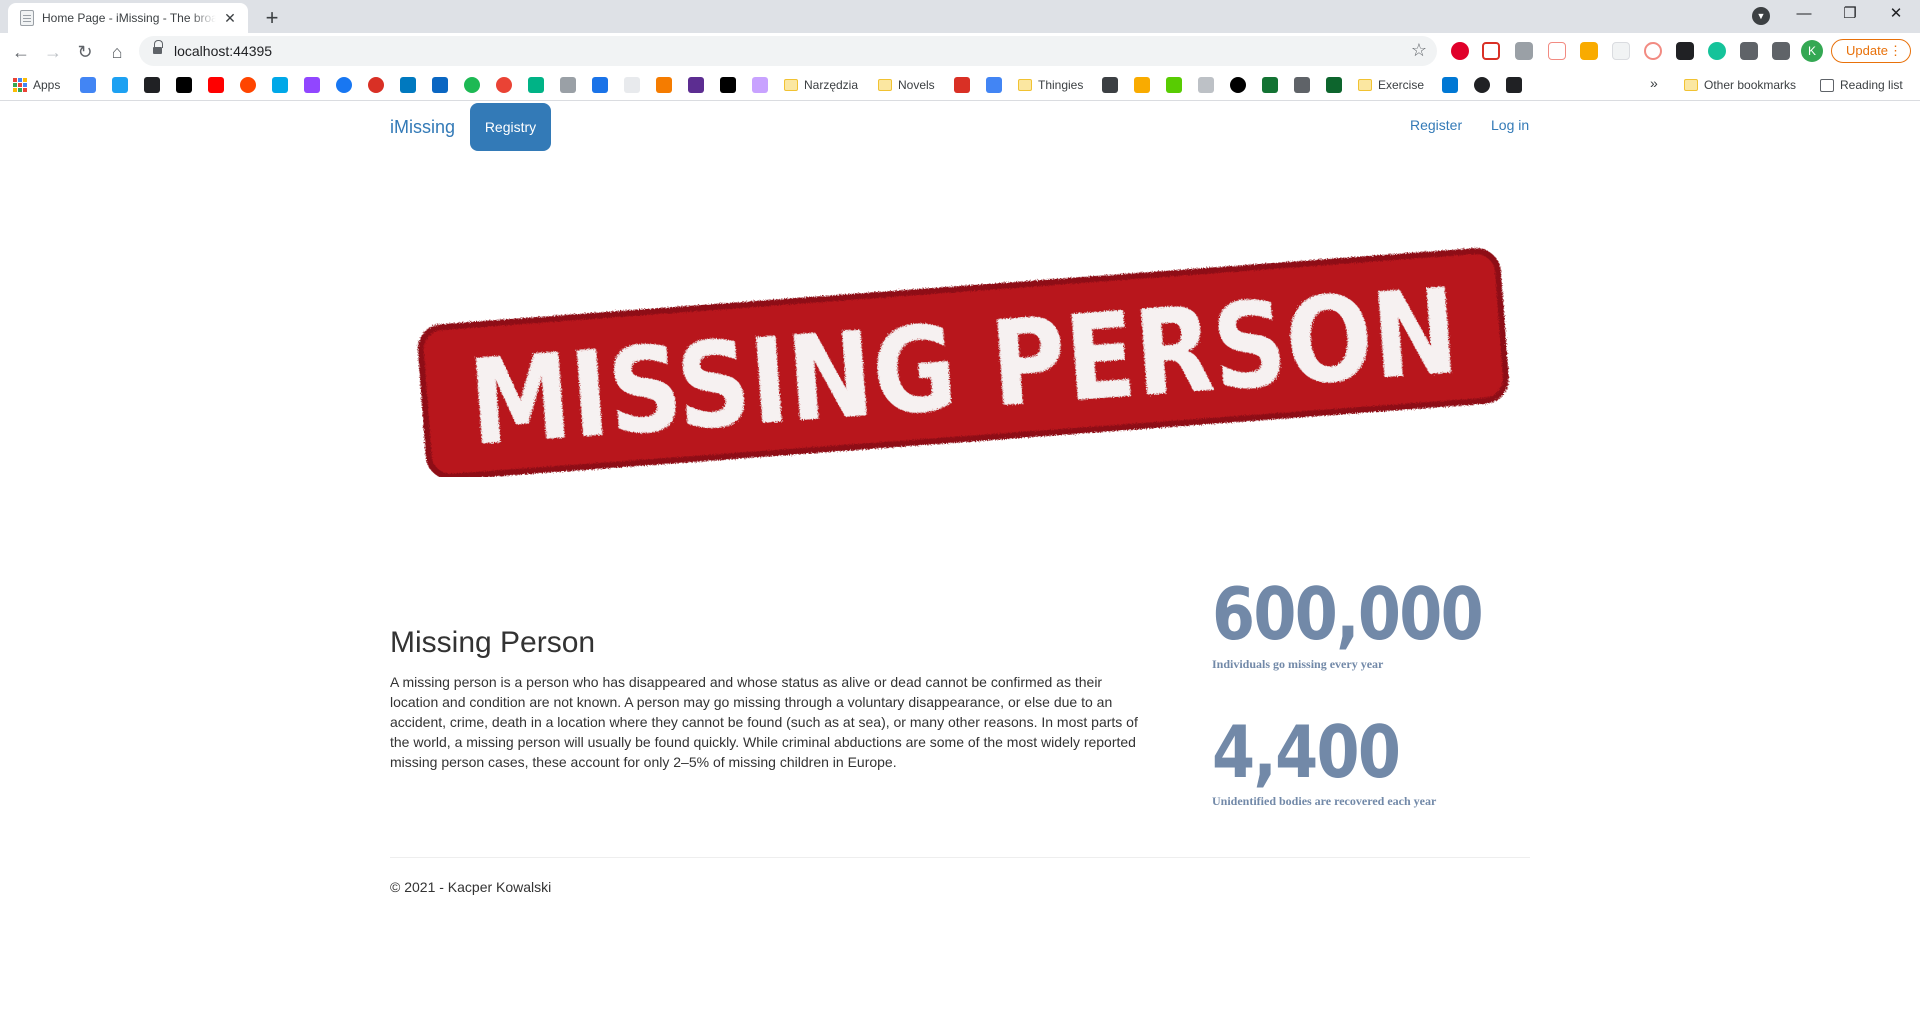 The width and height of the screenshot is (1920, 1029). Describe the element at coordinates (1781, 51) in the screenshot. I see `puzzle-extensions-icon` at that location.